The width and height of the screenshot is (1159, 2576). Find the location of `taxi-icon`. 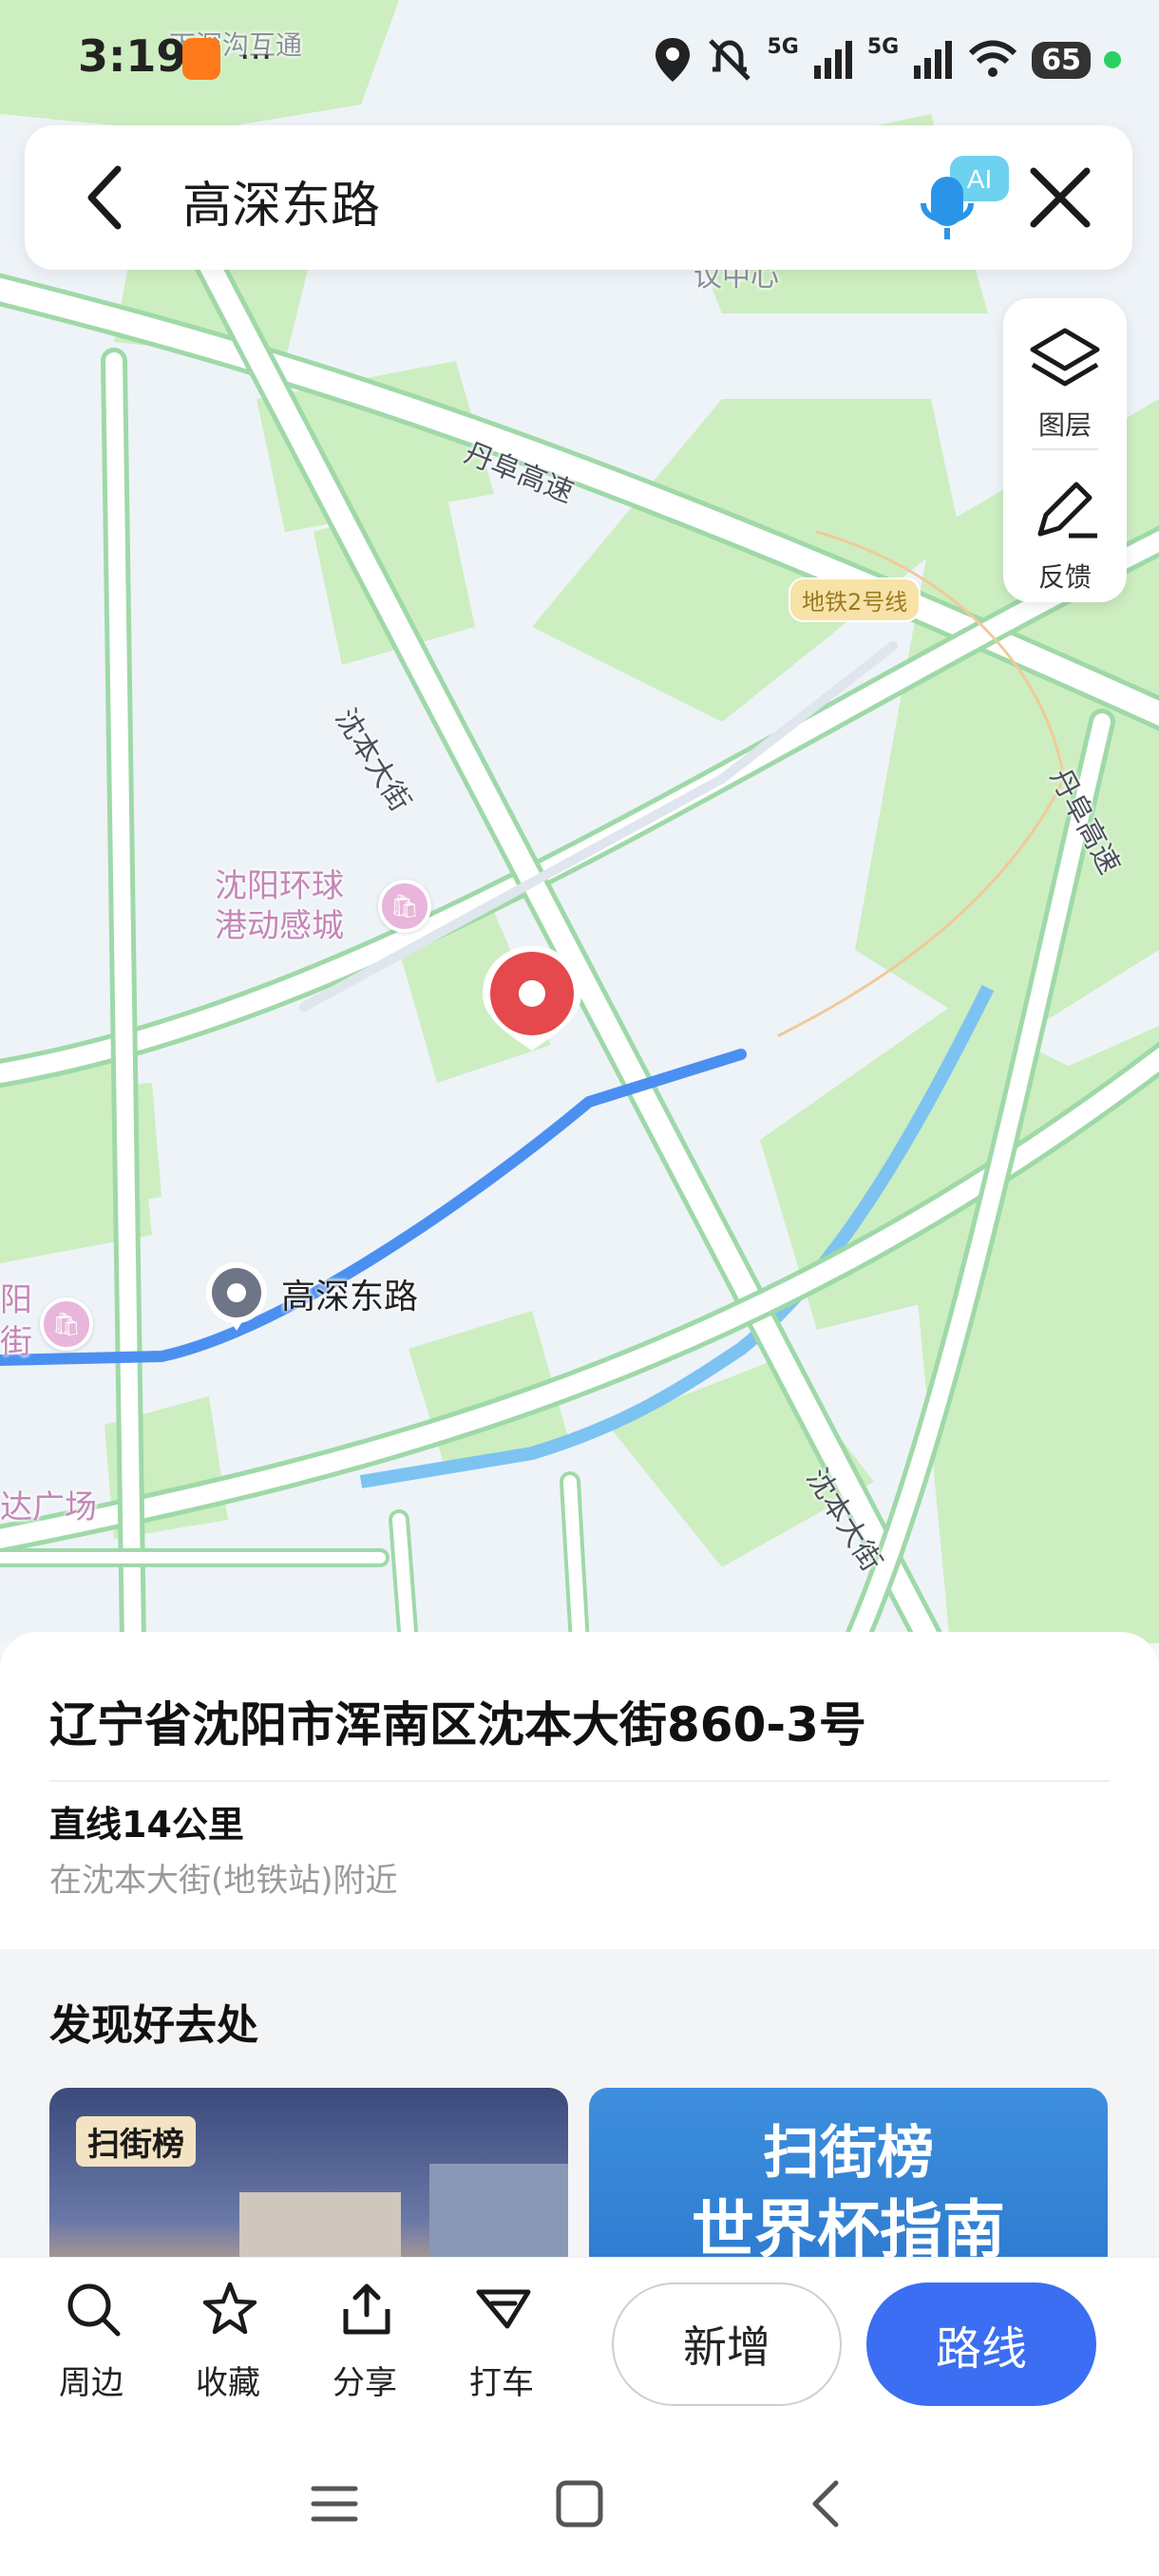

taxi-icon is located at coordinates (503, 2309).